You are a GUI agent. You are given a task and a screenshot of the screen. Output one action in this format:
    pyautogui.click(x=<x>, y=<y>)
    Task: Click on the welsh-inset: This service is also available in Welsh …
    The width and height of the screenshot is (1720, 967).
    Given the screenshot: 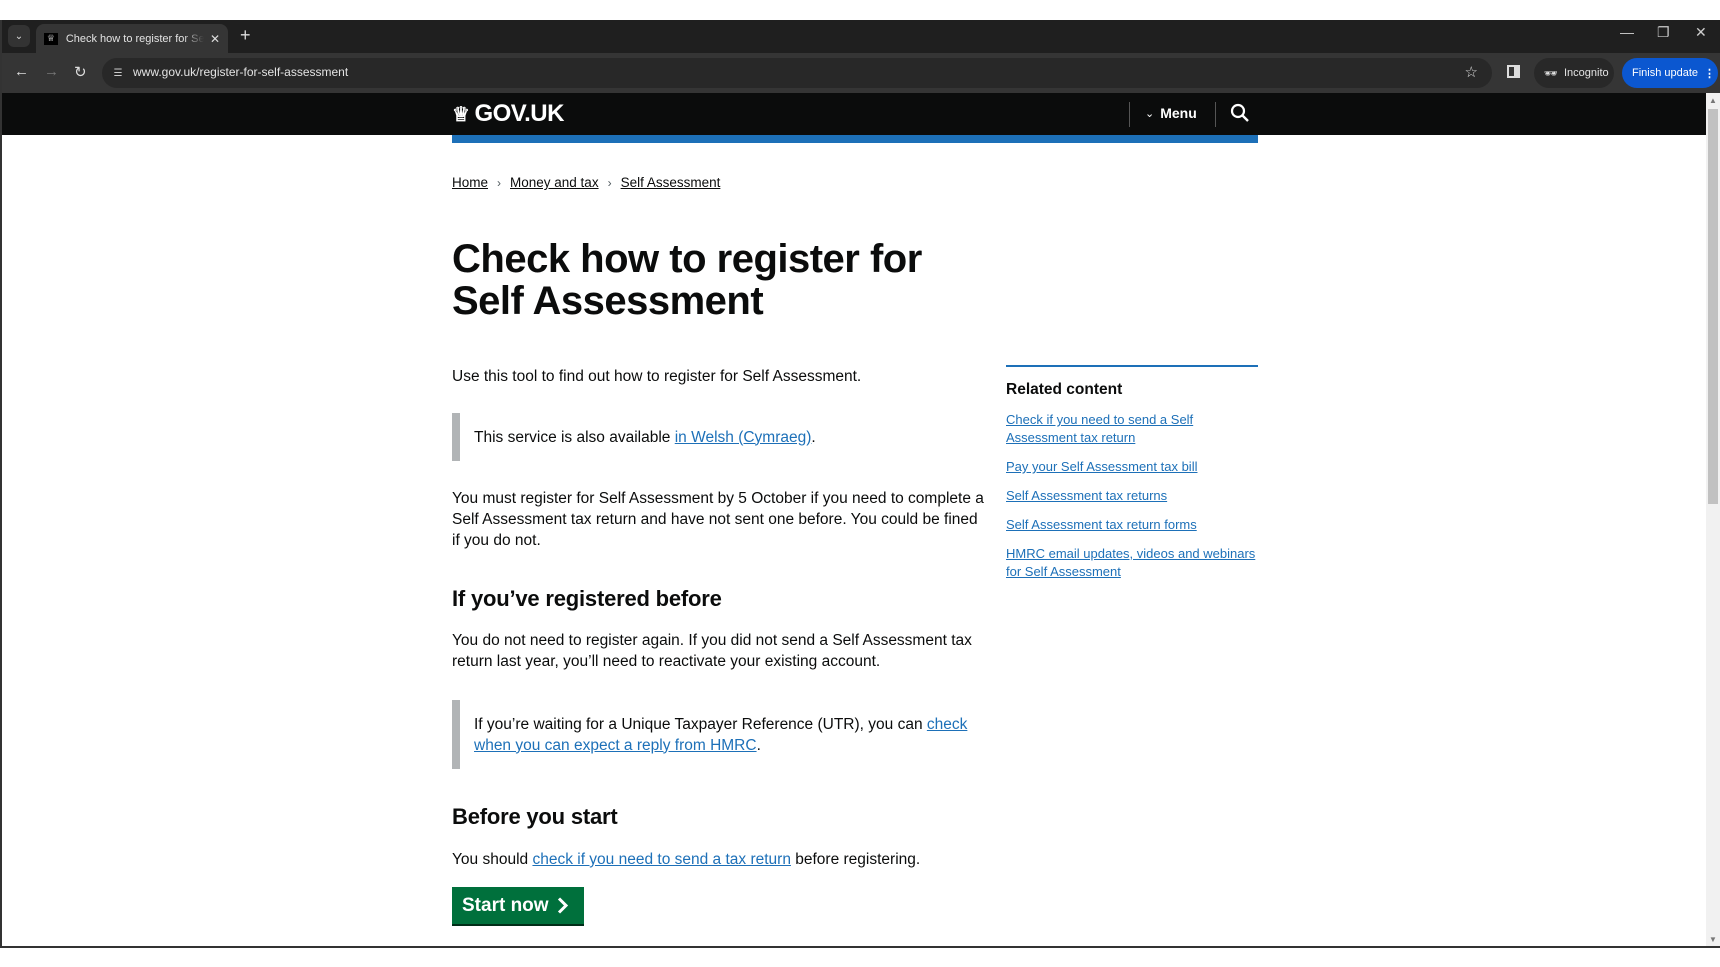 What is the action you would take?
    pyautogui.click(x=634, y=437)
    